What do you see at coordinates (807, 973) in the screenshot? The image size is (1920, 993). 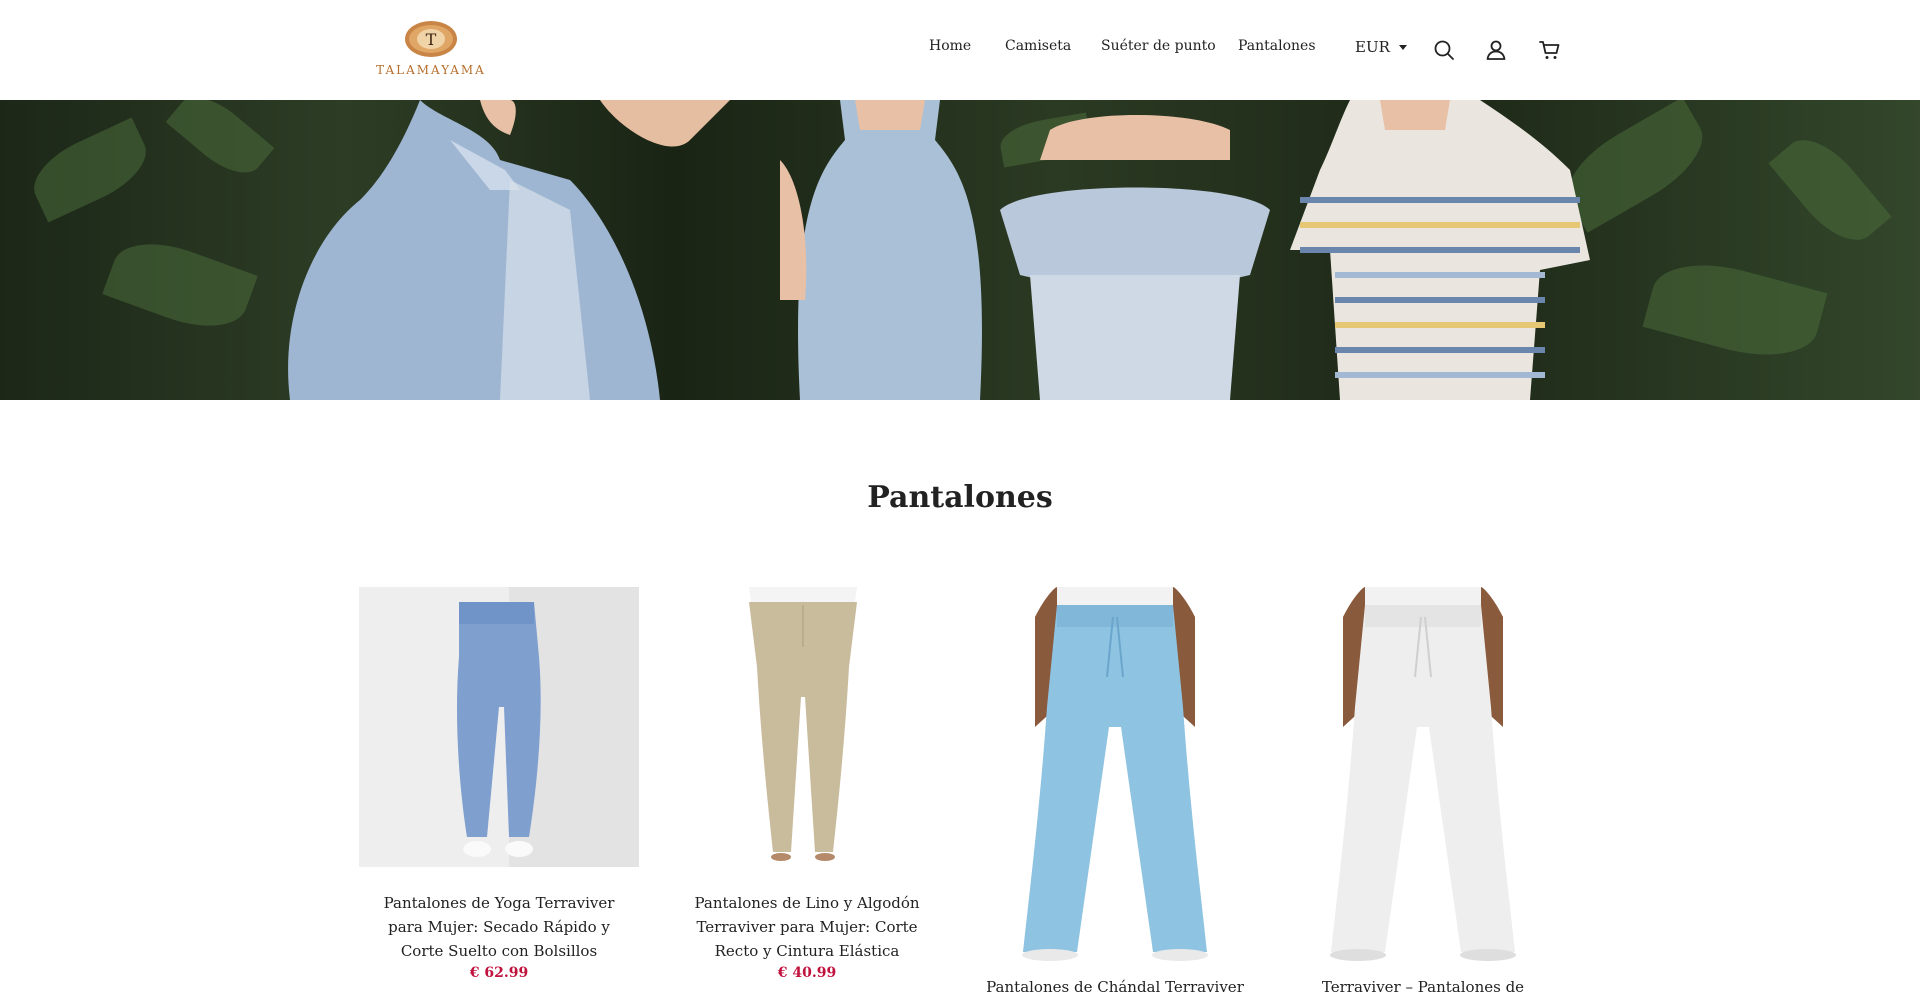 I see `product-price: € 40.99` at bounding box center [807, 973].